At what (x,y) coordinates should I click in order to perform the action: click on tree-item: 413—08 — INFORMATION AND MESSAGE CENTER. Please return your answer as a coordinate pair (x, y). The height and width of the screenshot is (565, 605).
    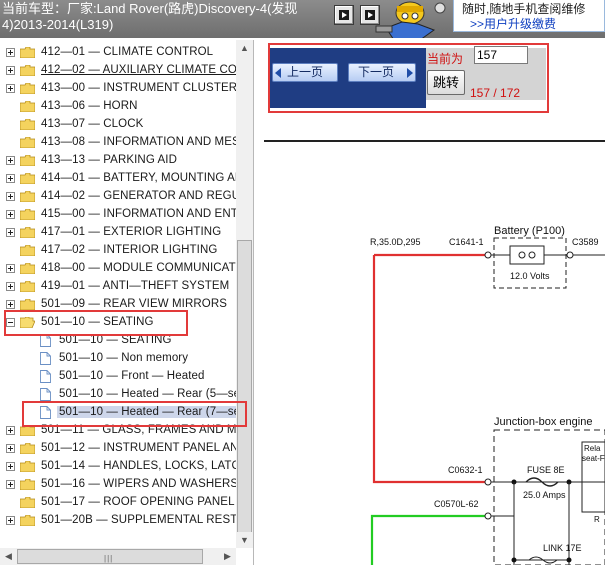
    Looking at the image, I should click on (118, 143).